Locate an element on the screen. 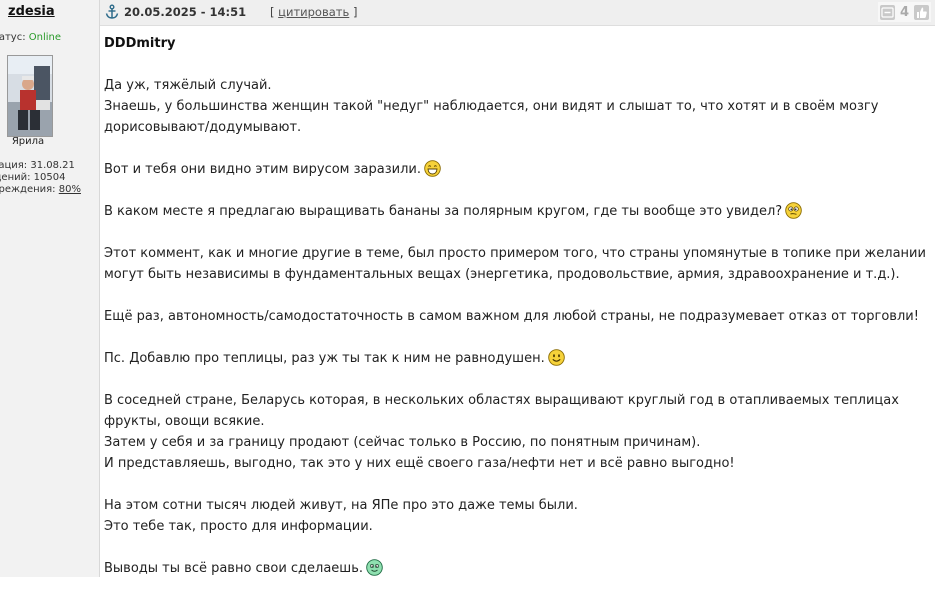 The image size is (935, 600). quote-control: [ цитировать ] is located at coordinates (313, 12).